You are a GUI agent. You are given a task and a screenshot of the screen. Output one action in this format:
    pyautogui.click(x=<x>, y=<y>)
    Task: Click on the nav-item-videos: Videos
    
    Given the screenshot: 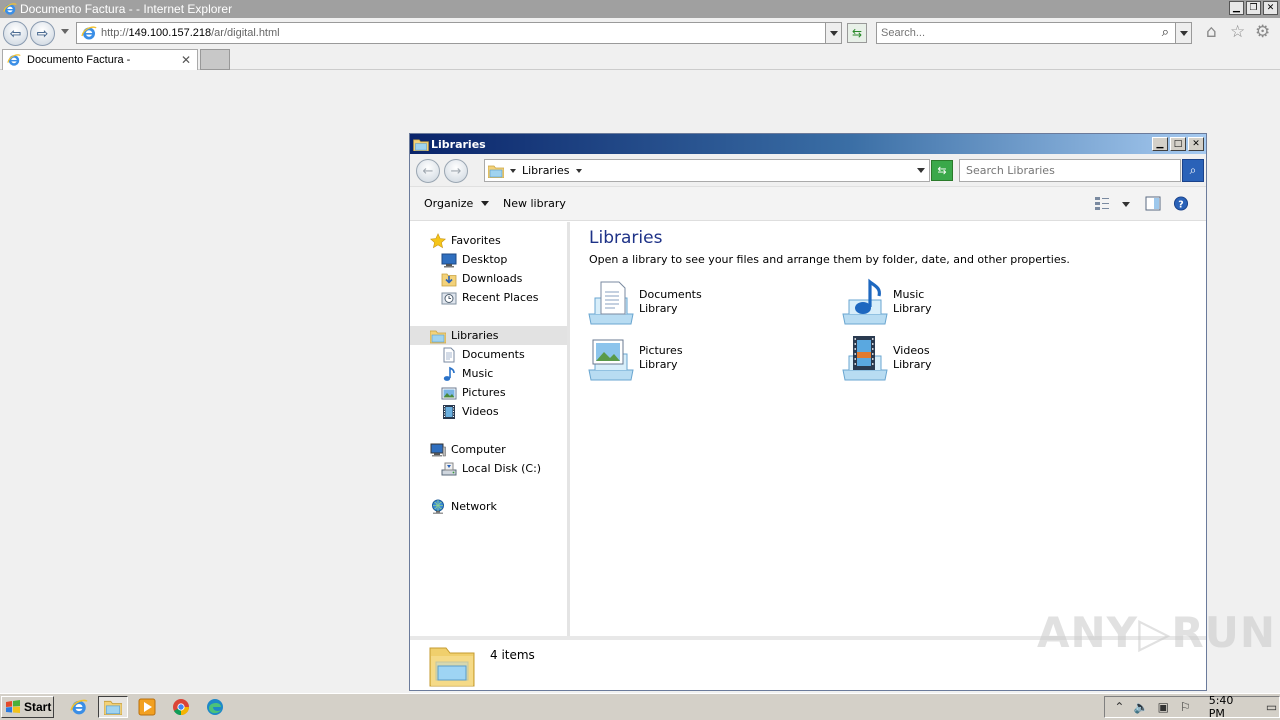 What is the action you would take?
    pyautogui.click(x=488, y=411)
    